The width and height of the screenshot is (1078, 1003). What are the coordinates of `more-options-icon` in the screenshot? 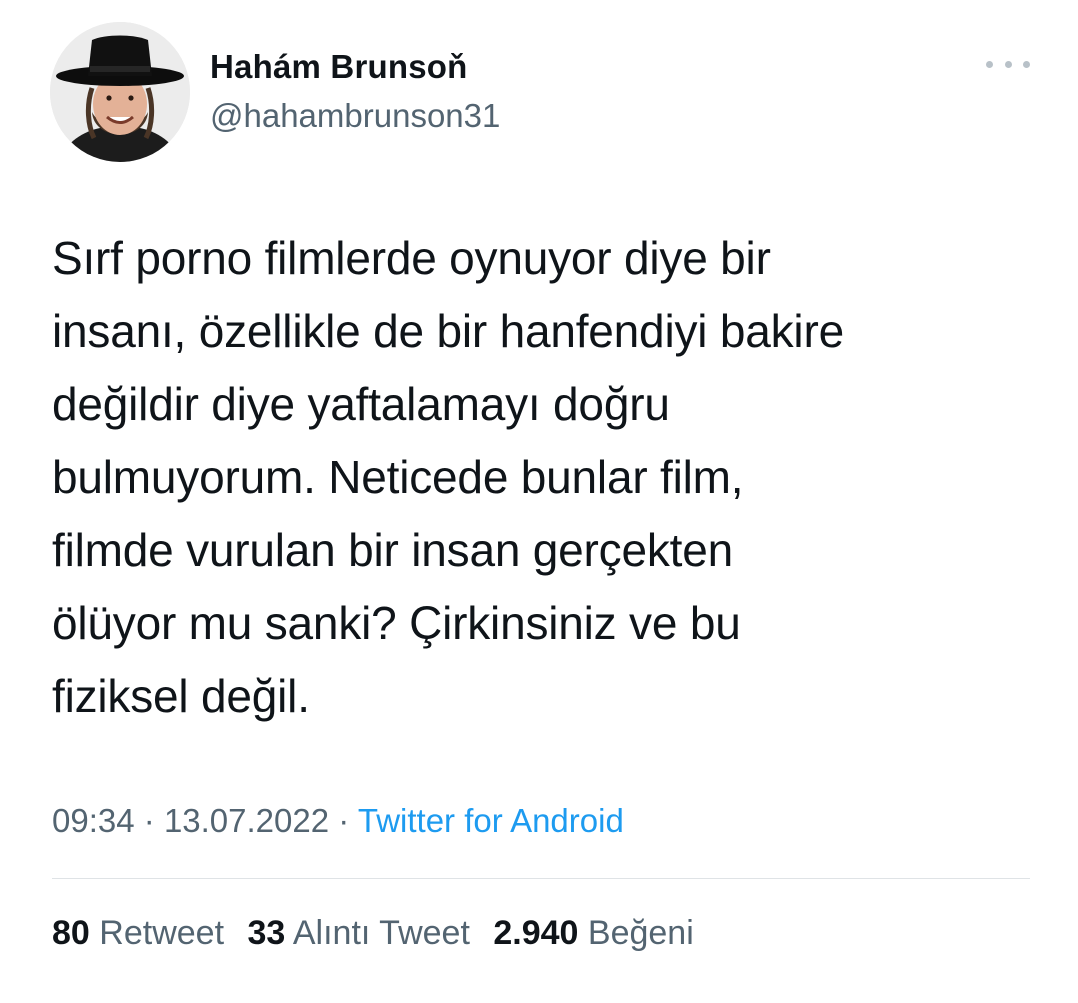 It's located at (1008, 64).